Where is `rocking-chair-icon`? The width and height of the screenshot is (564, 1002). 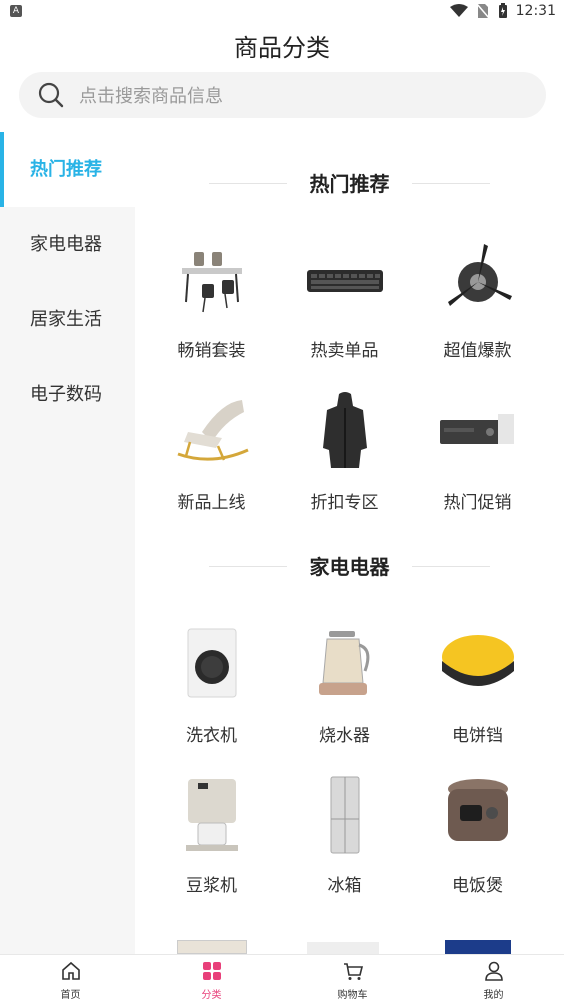 rocking-chair-icon is located at coordinates (213, 430).